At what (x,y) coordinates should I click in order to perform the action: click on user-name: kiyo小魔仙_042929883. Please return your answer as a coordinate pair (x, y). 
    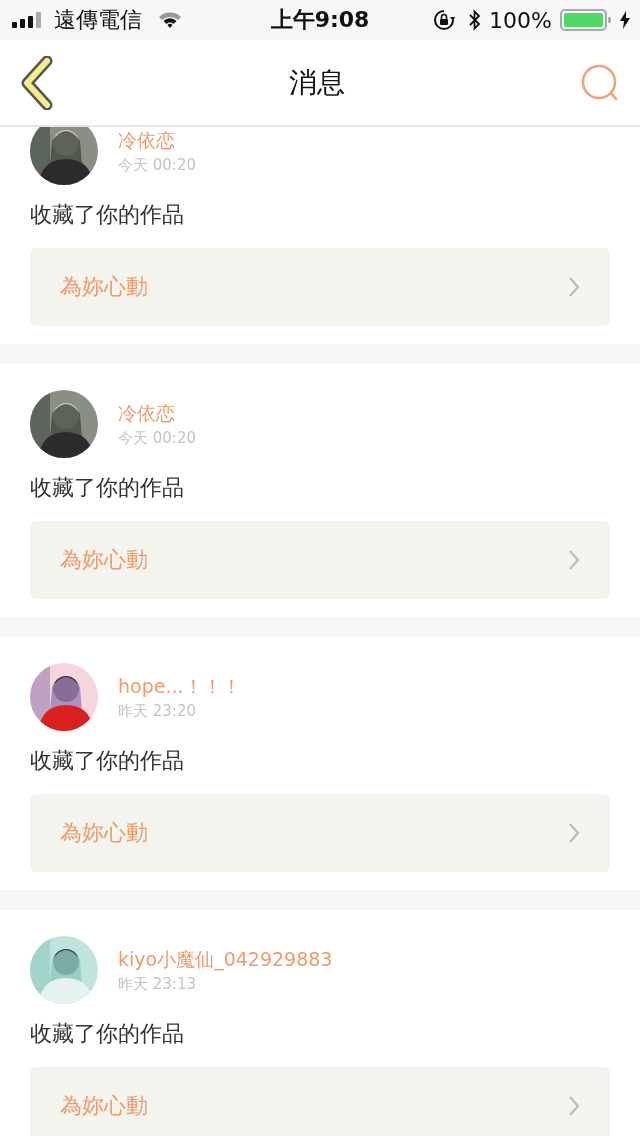
    Looking at the image, I should click on (225, 959).